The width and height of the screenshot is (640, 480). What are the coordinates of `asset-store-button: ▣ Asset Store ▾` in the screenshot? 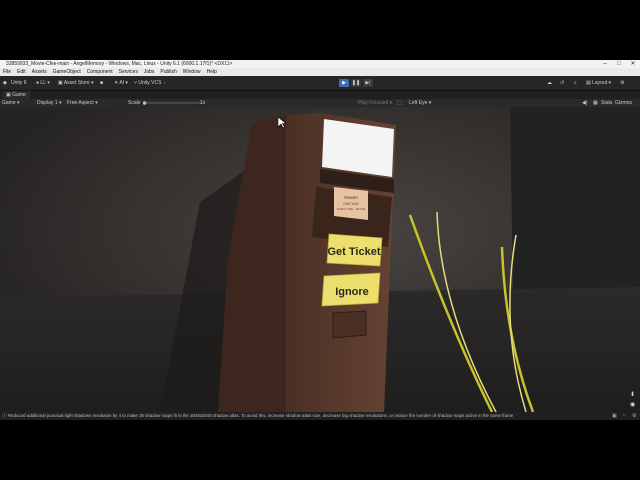 It's located at (76, 83).